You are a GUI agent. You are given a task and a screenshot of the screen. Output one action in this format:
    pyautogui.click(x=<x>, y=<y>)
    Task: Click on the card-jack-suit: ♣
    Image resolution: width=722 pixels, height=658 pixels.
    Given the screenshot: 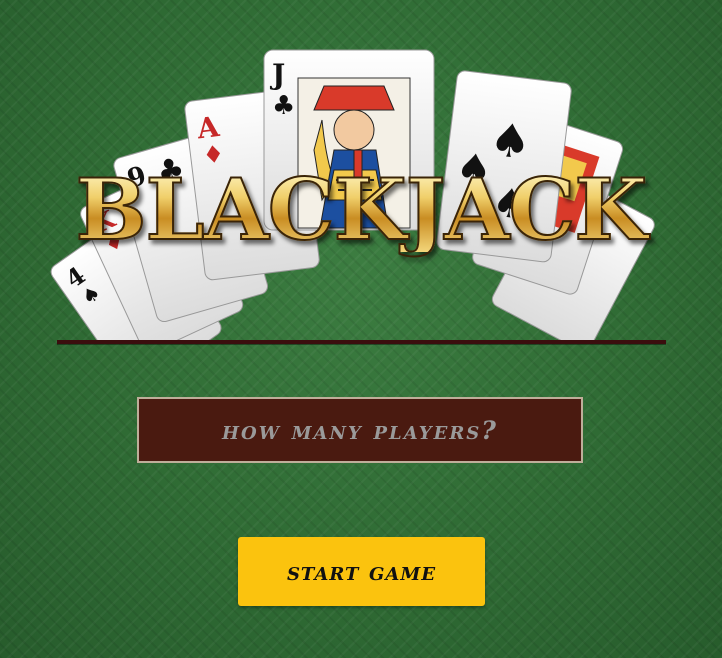 What is the action you would take?
    pyautogui.click(x=283, y=106)
    